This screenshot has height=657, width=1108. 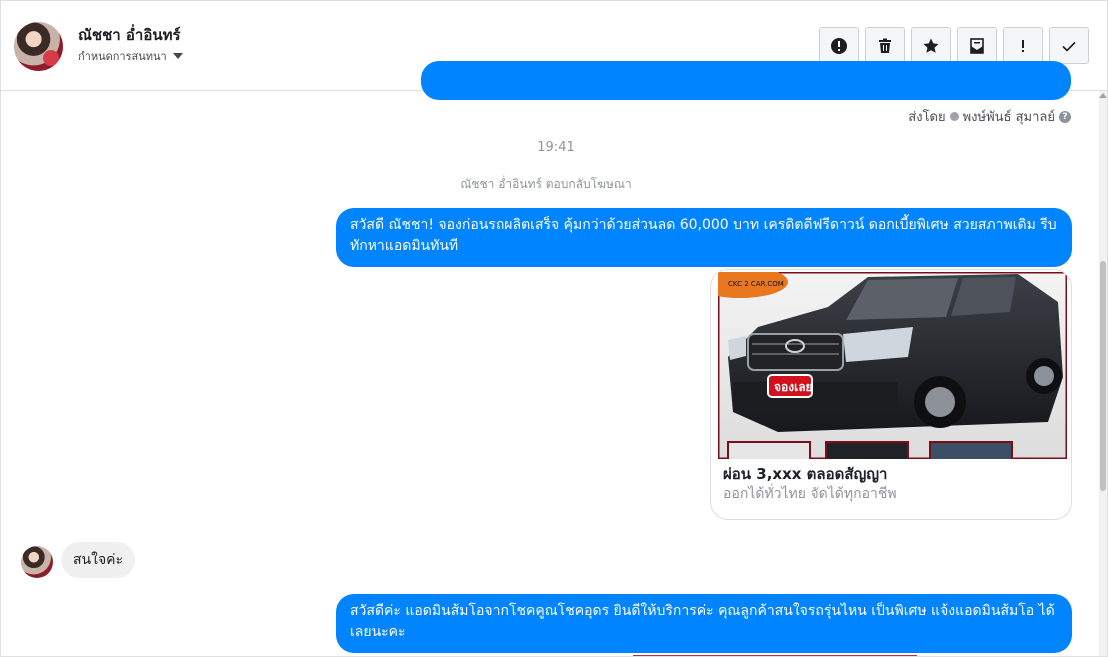 I want to click on mark-done-button, so click(x=1069, y=45).